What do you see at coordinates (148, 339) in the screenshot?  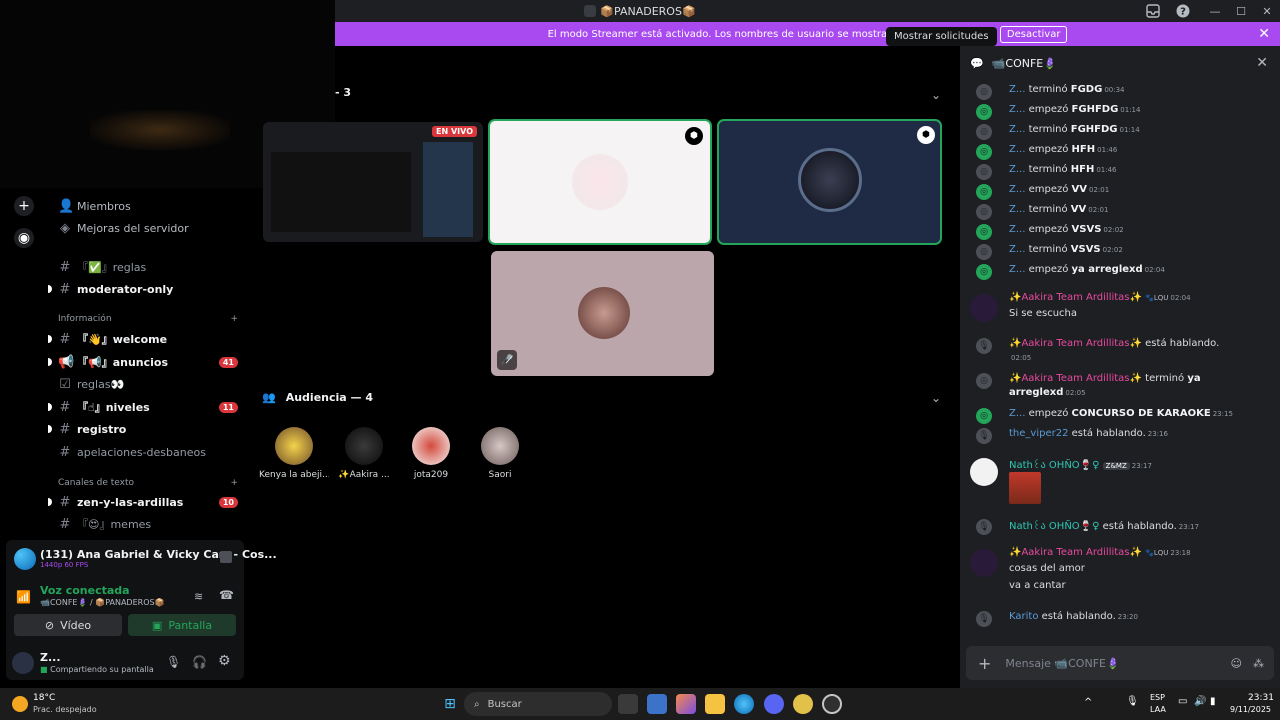 I see `channel-welcome: # 『👋』welcome` at bounding box center [148, 339].